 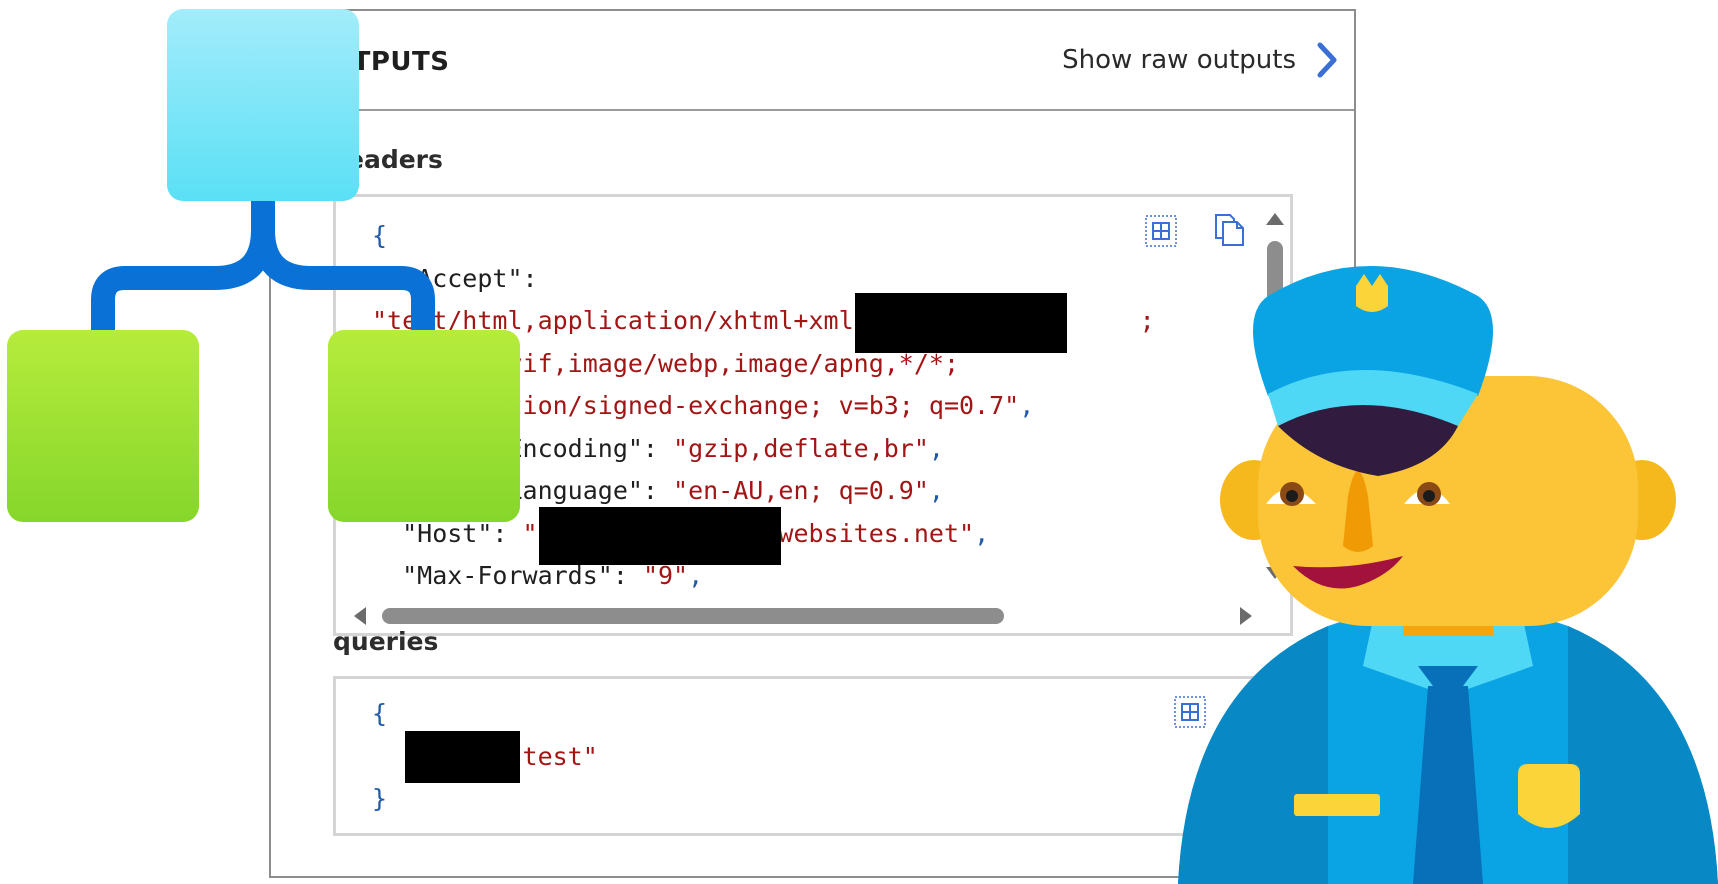 What do you see at coordinates (693, 616) in the screenshot?
I see `horizontal-scroll-thumb` at bounding box center [693, 616].